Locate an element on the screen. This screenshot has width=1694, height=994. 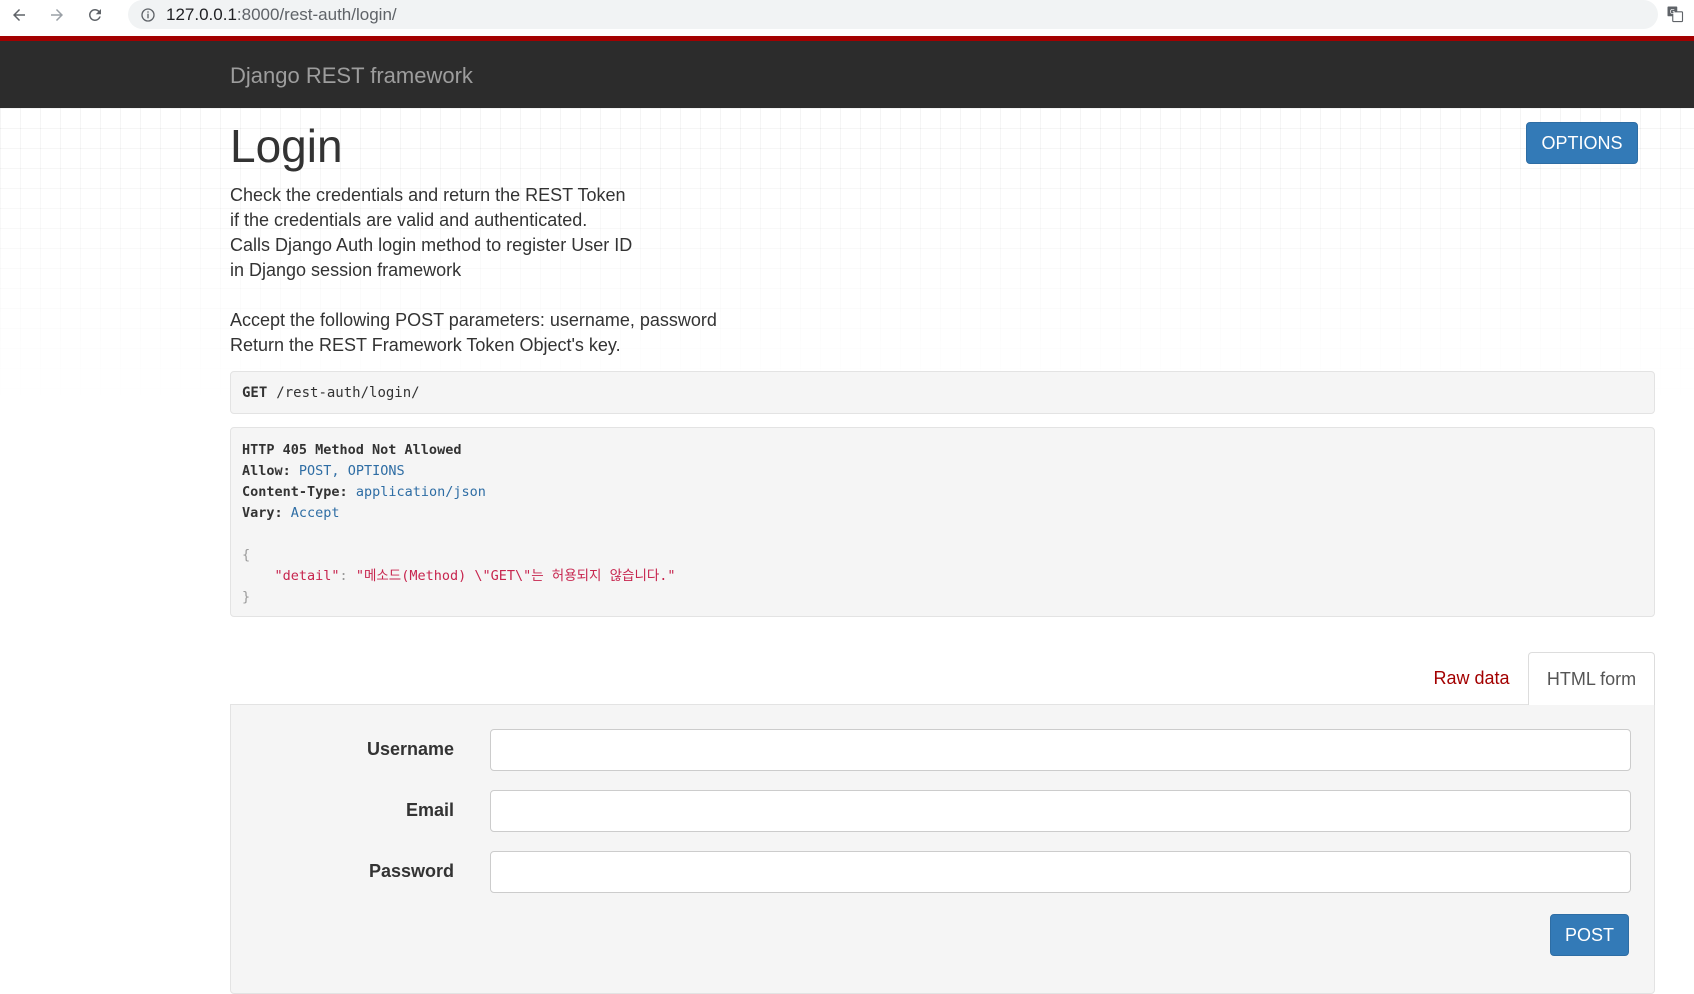
description-line: in Django session framework is located at coordinates (346, 270).